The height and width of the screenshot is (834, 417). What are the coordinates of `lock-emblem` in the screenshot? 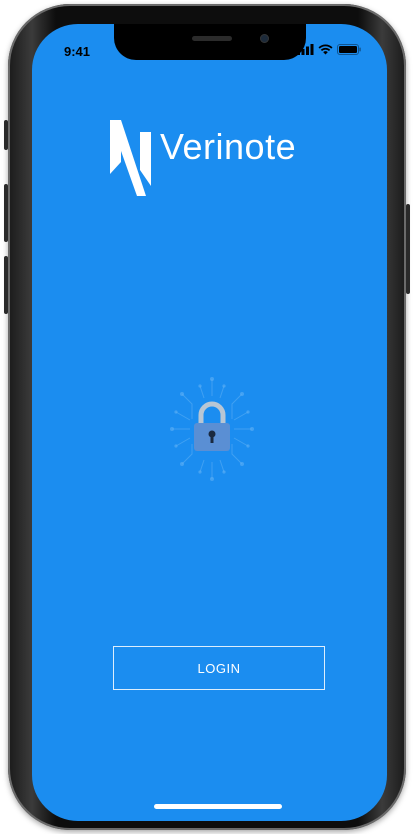 It's located at (212, 429).